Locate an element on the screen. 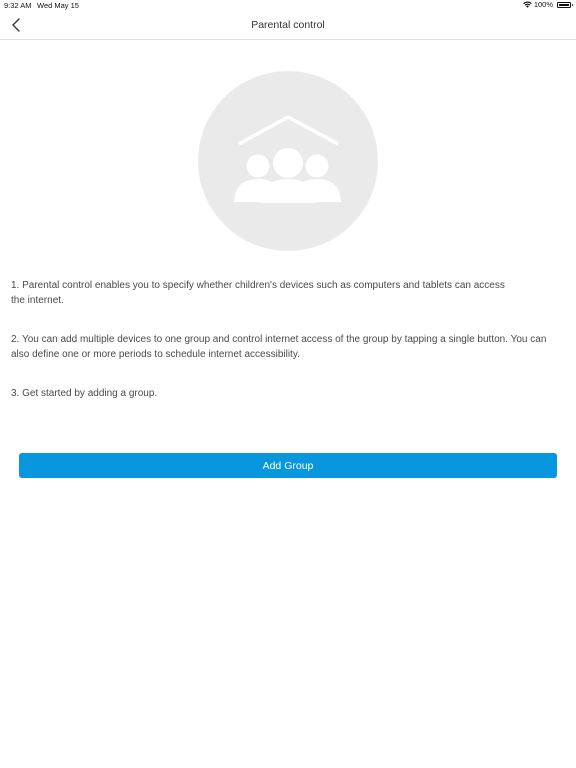 The height and width of the screenshot is (768, 576). wifi-icon is located at coordinates (527, 4).